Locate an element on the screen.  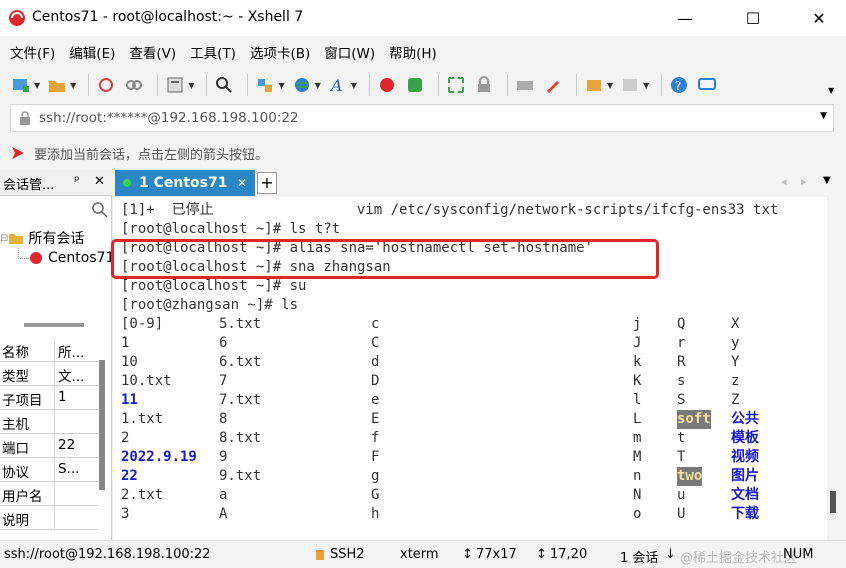
tab-list-icon: ▼ is located at coordinates (827, 180).